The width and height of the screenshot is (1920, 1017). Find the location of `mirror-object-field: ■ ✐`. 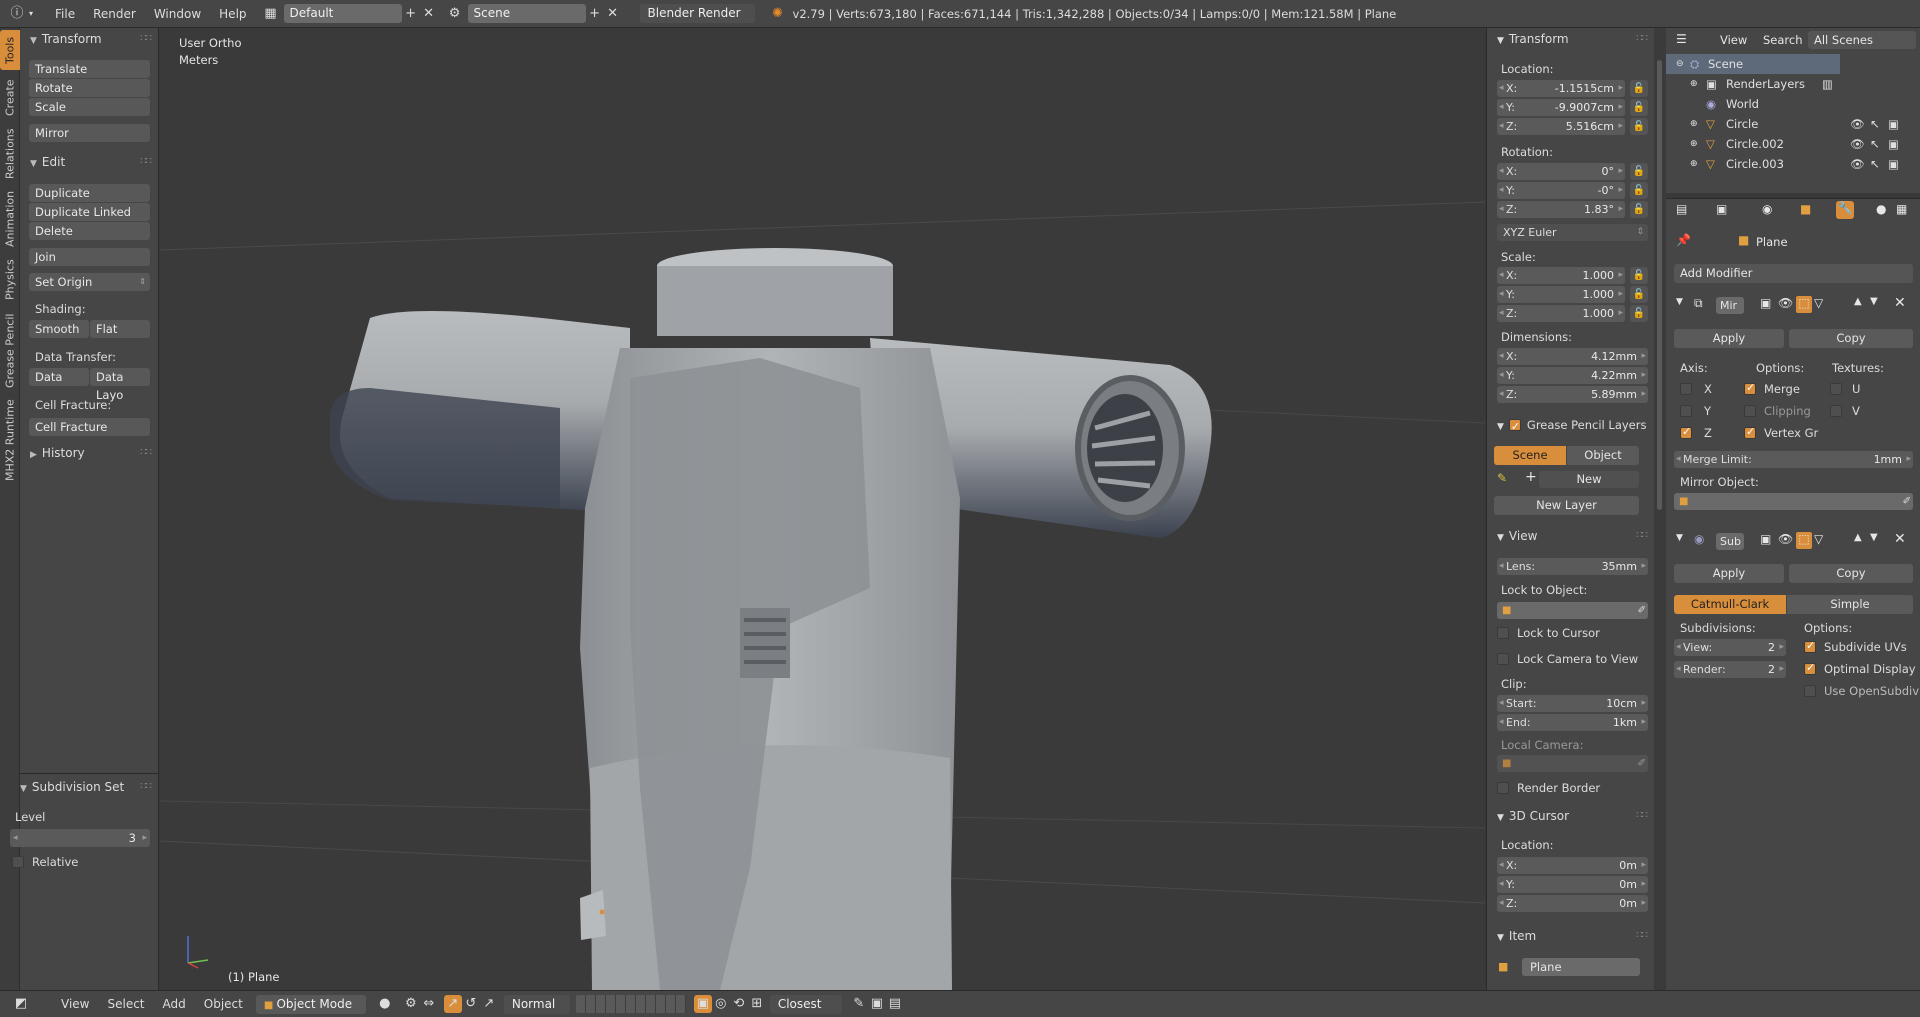

mirror-object-field: ■ ✐ is located at coordinates (1793, 501).